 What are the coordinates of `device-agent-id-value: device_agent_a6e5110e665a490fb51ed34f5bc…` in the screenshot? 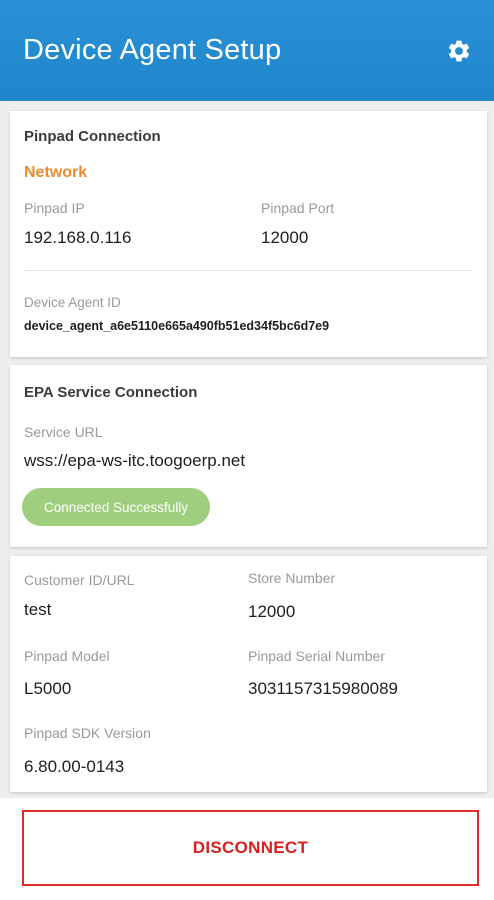 It's located at (177, 326).